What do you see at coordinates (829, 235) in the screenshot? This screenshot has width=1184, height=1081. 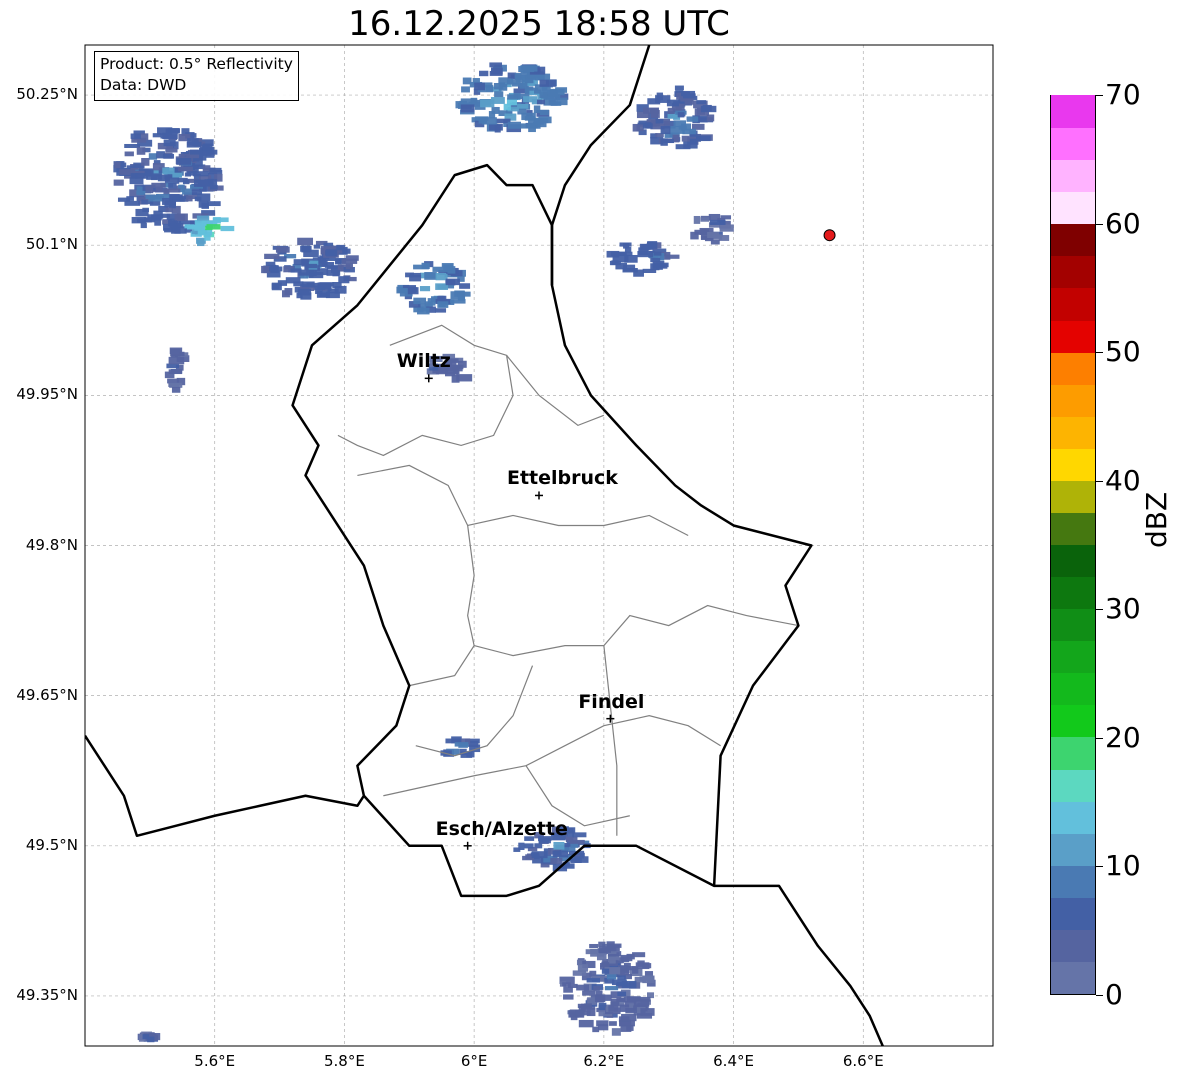 I see `radar-site-marker` at bounding box center [829, 235].